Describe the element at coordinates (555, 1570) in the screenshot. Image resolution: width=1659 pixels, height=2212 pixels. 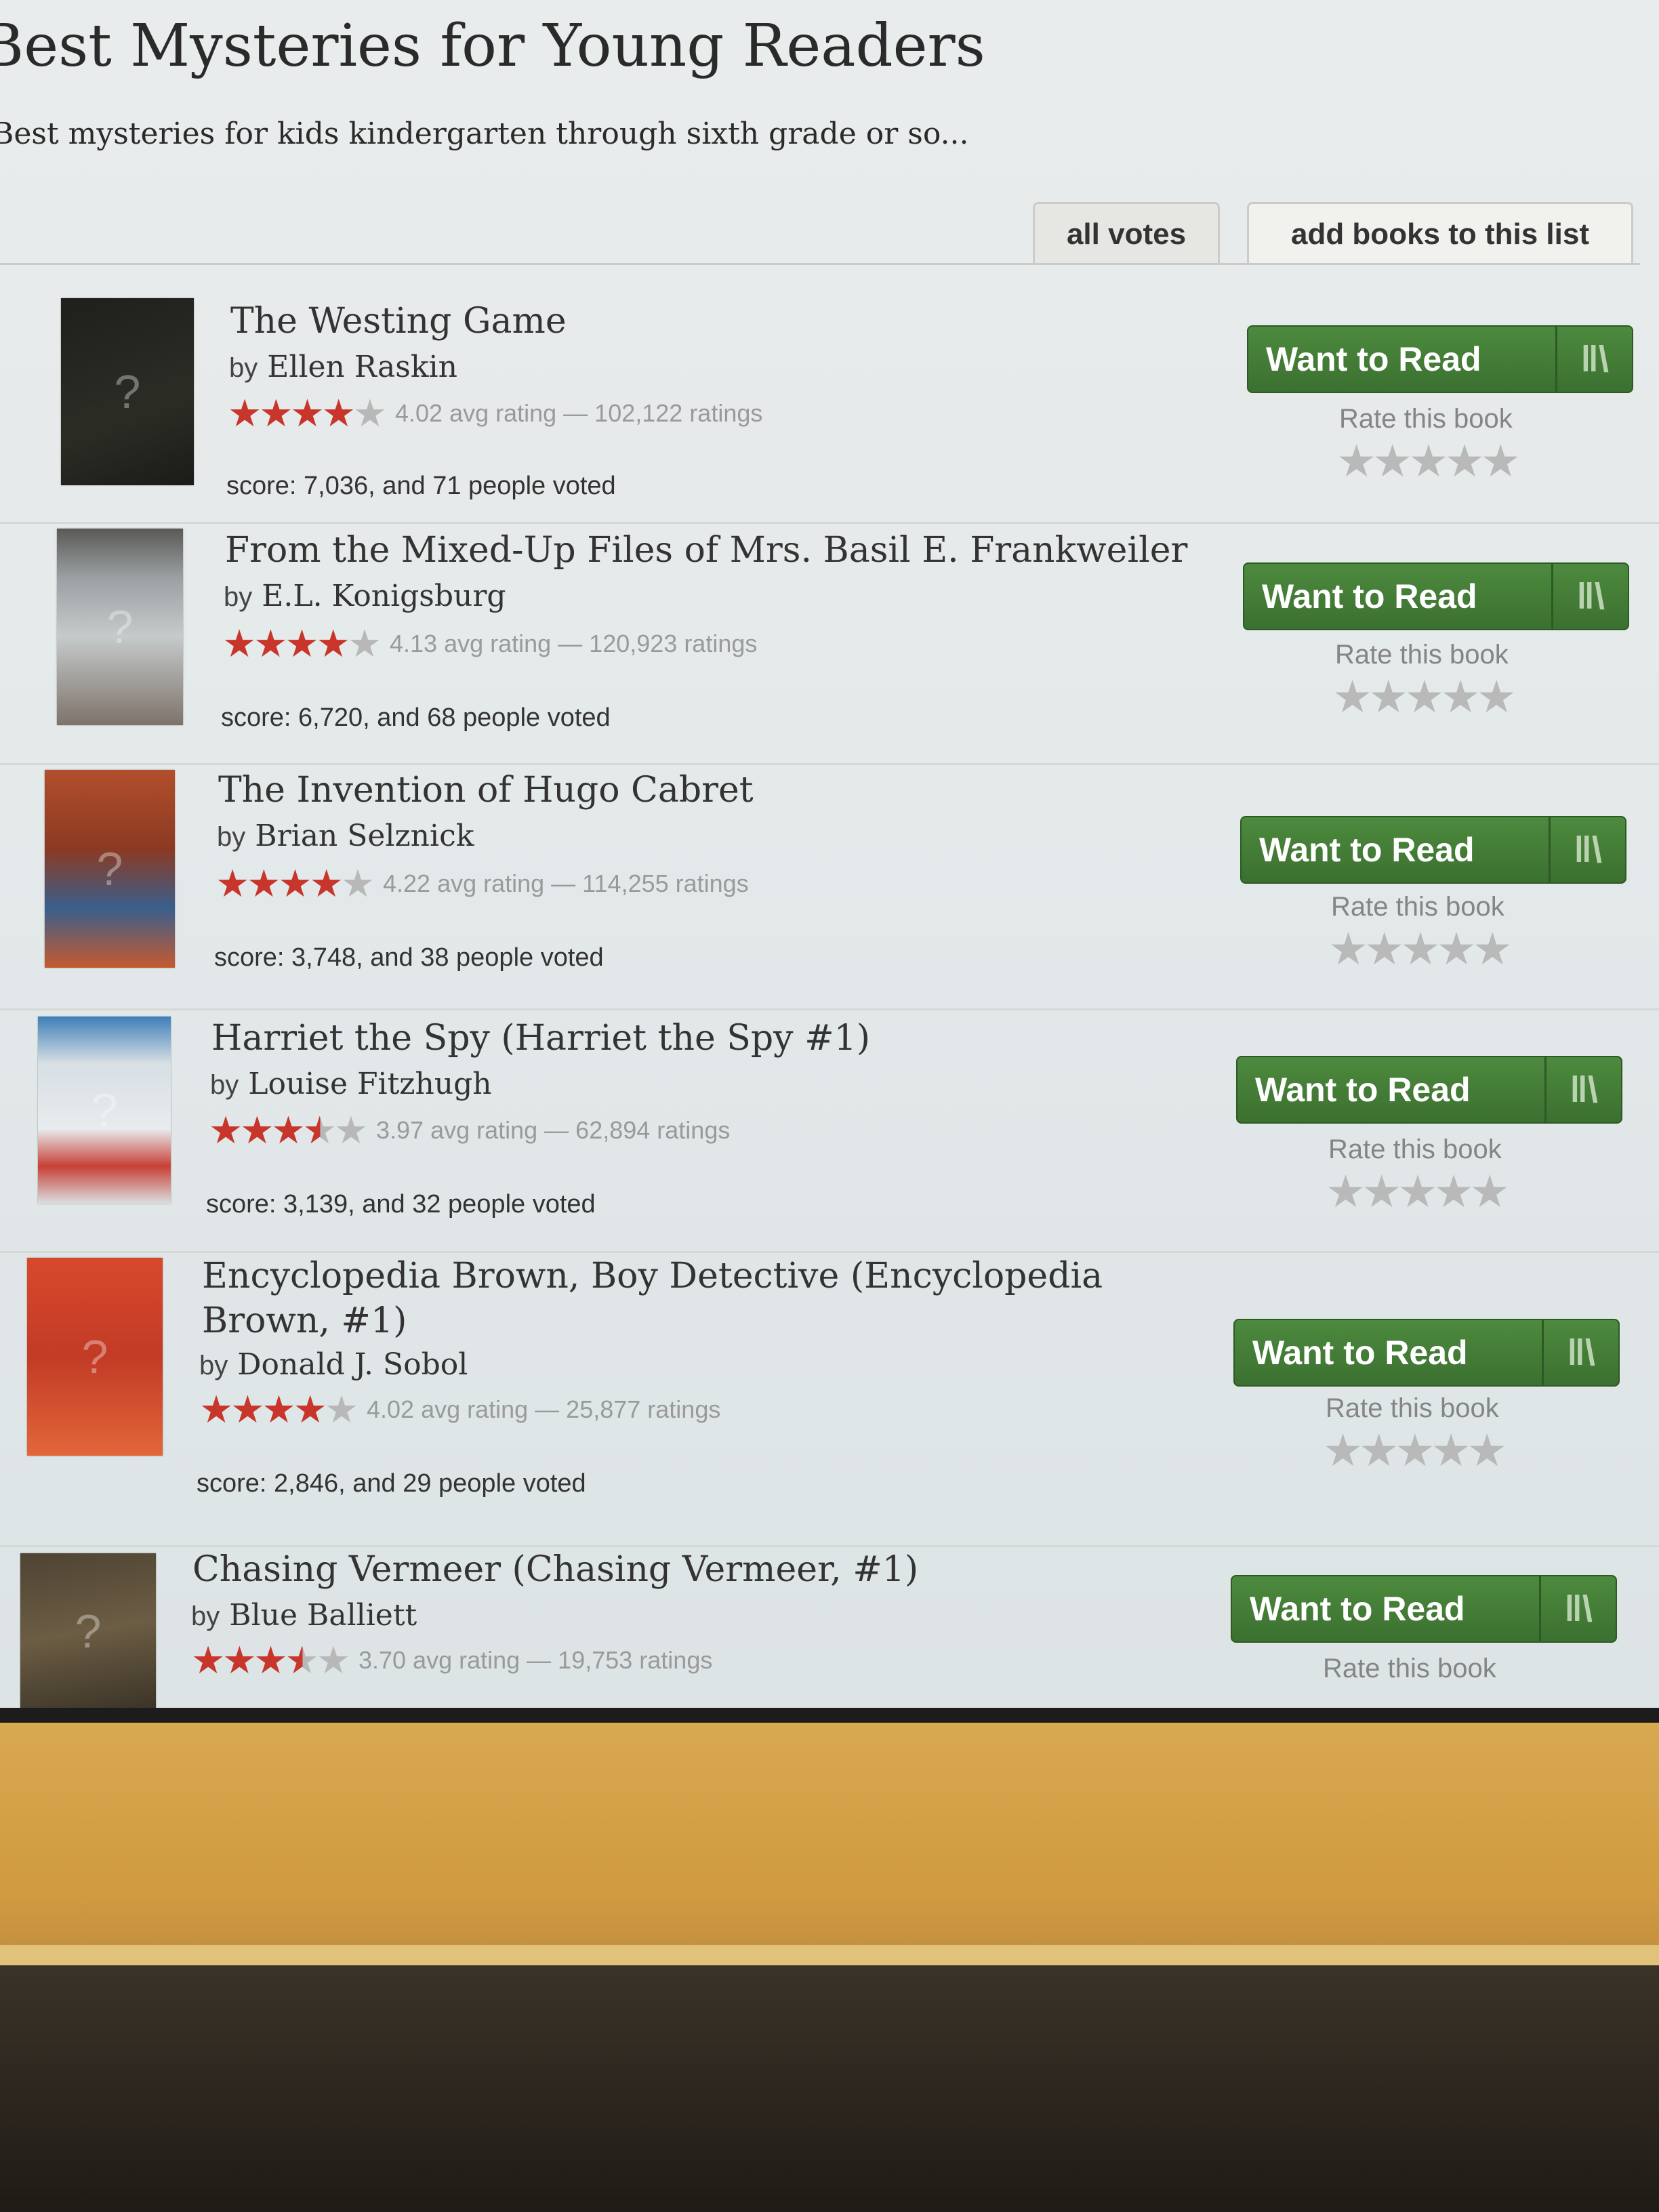
I see `book-title: Chasing Vermeer (Chasing Vermeer, #1)` at that location.